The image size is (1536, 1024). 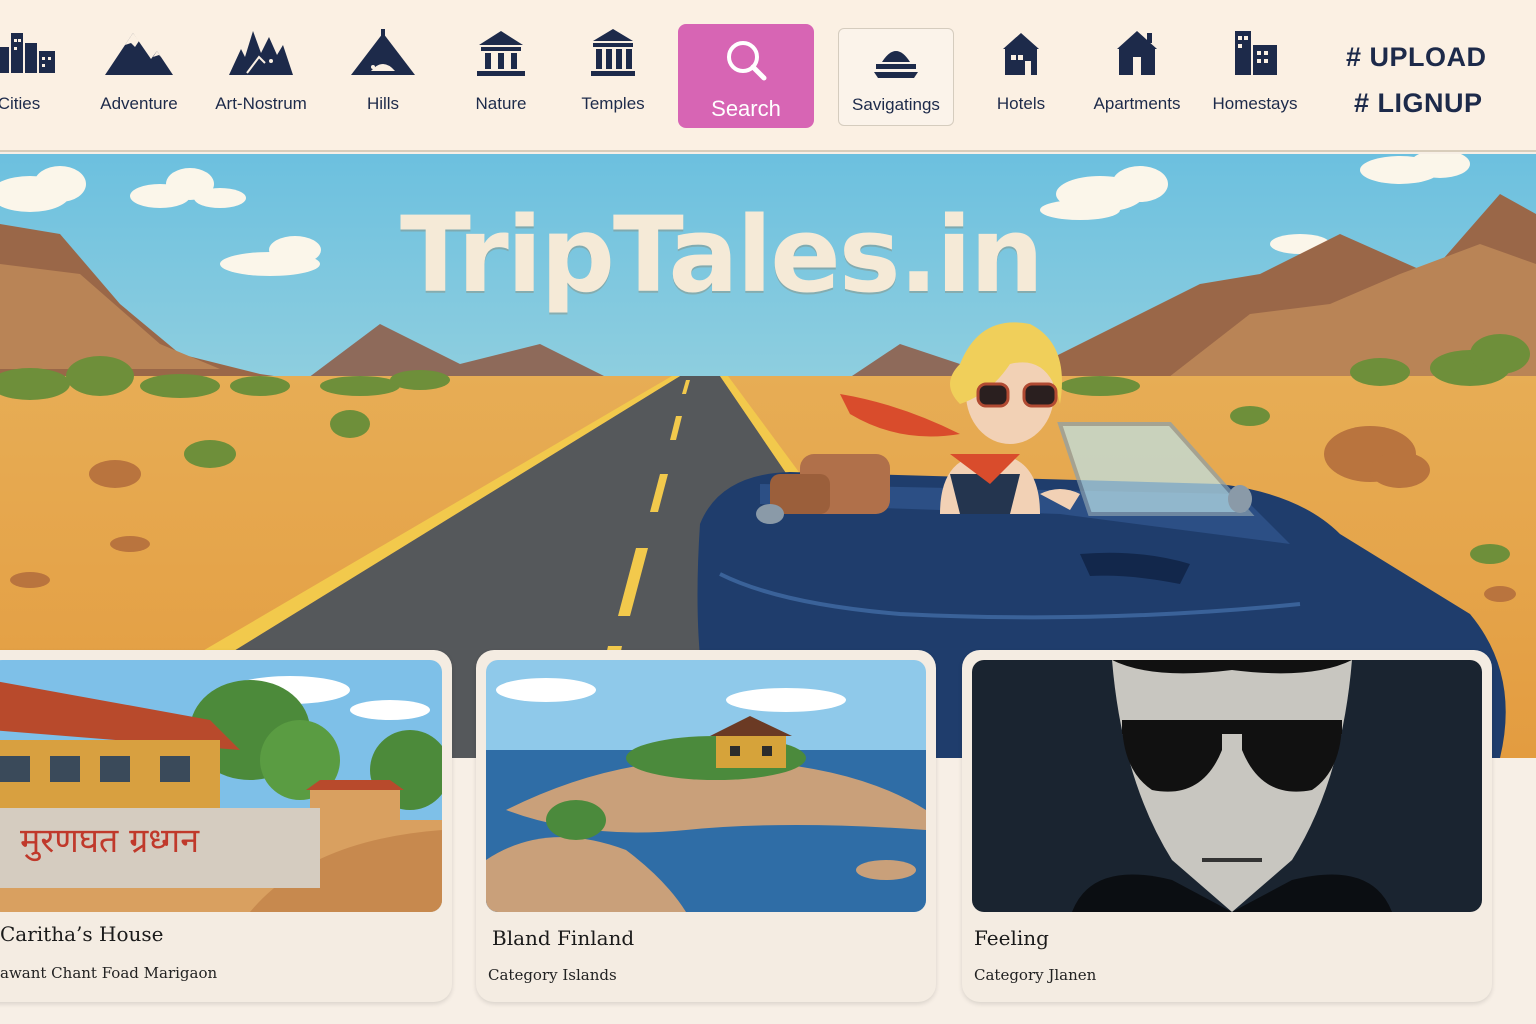 I want to click on nav-item-label: Savigatings, so click(x=896, y=104).